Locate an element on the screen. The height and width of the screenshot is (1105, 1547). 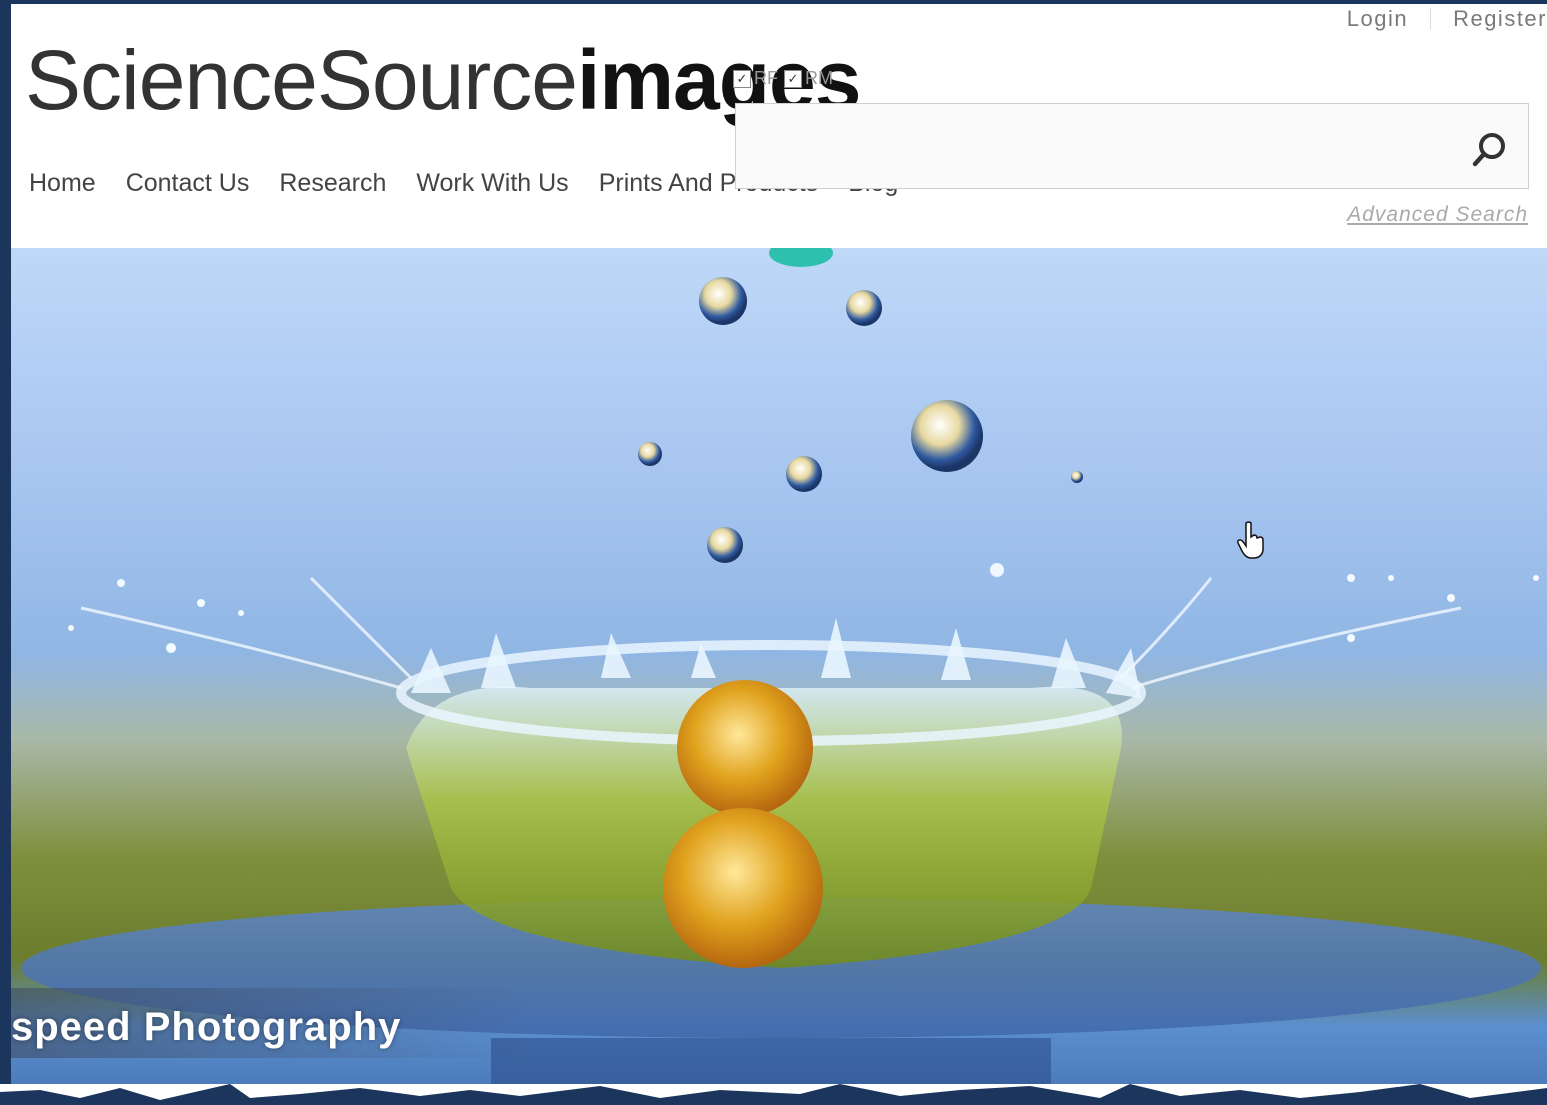
nav-work-with-us: Work With Us is located at coordinates (492, 183).